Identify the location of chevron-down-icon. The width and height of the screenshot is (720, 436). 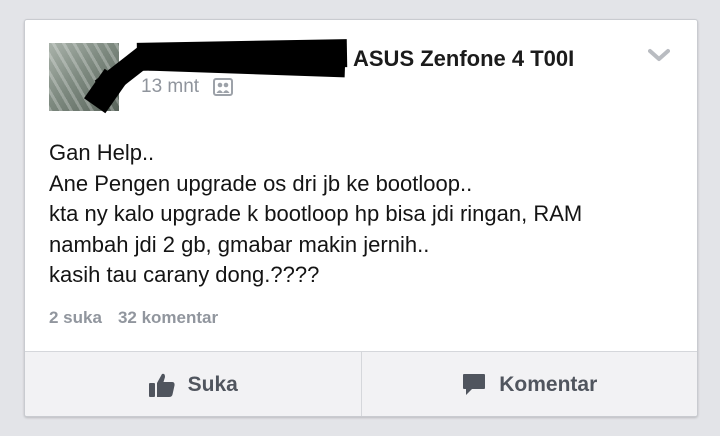
(659, 55).